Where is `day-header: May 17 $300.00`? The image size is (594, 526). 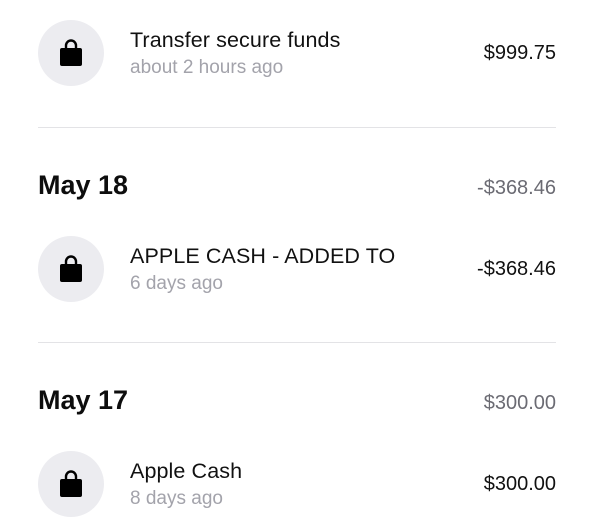
day-header: May 17 $300.00 is located at coordinates (297, 403).